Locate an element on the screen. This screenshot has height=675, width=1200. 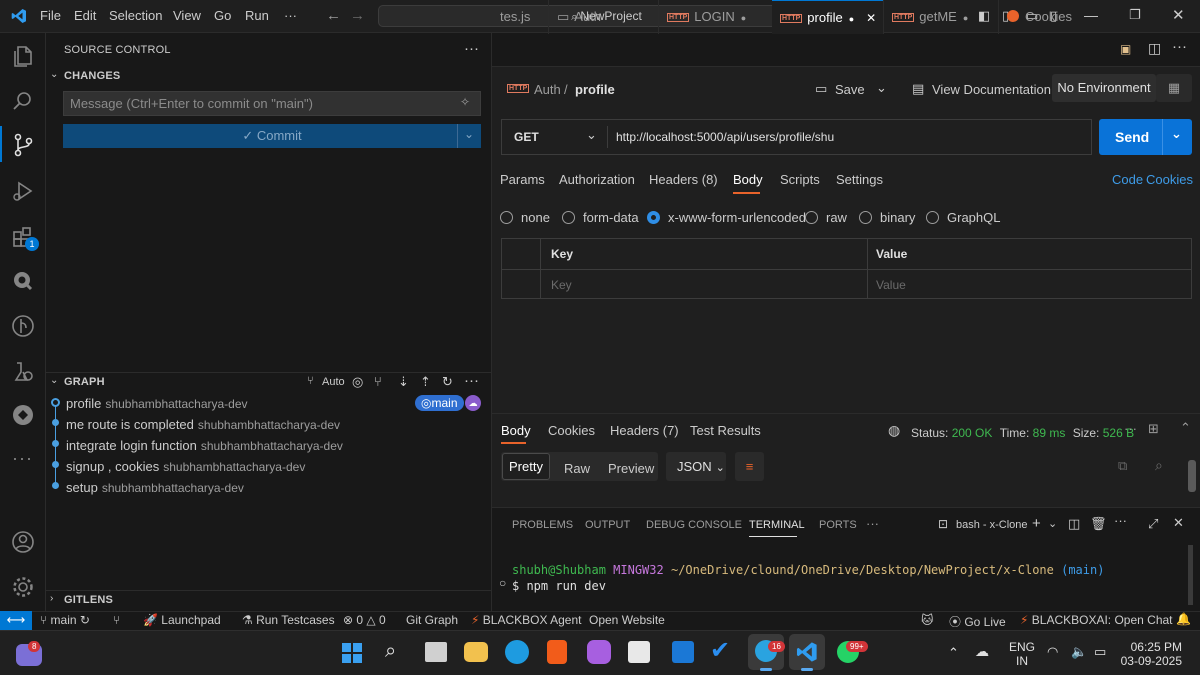
commit-dropdown-chevron-icon: ⌄ is located at coordinates (469, 134).